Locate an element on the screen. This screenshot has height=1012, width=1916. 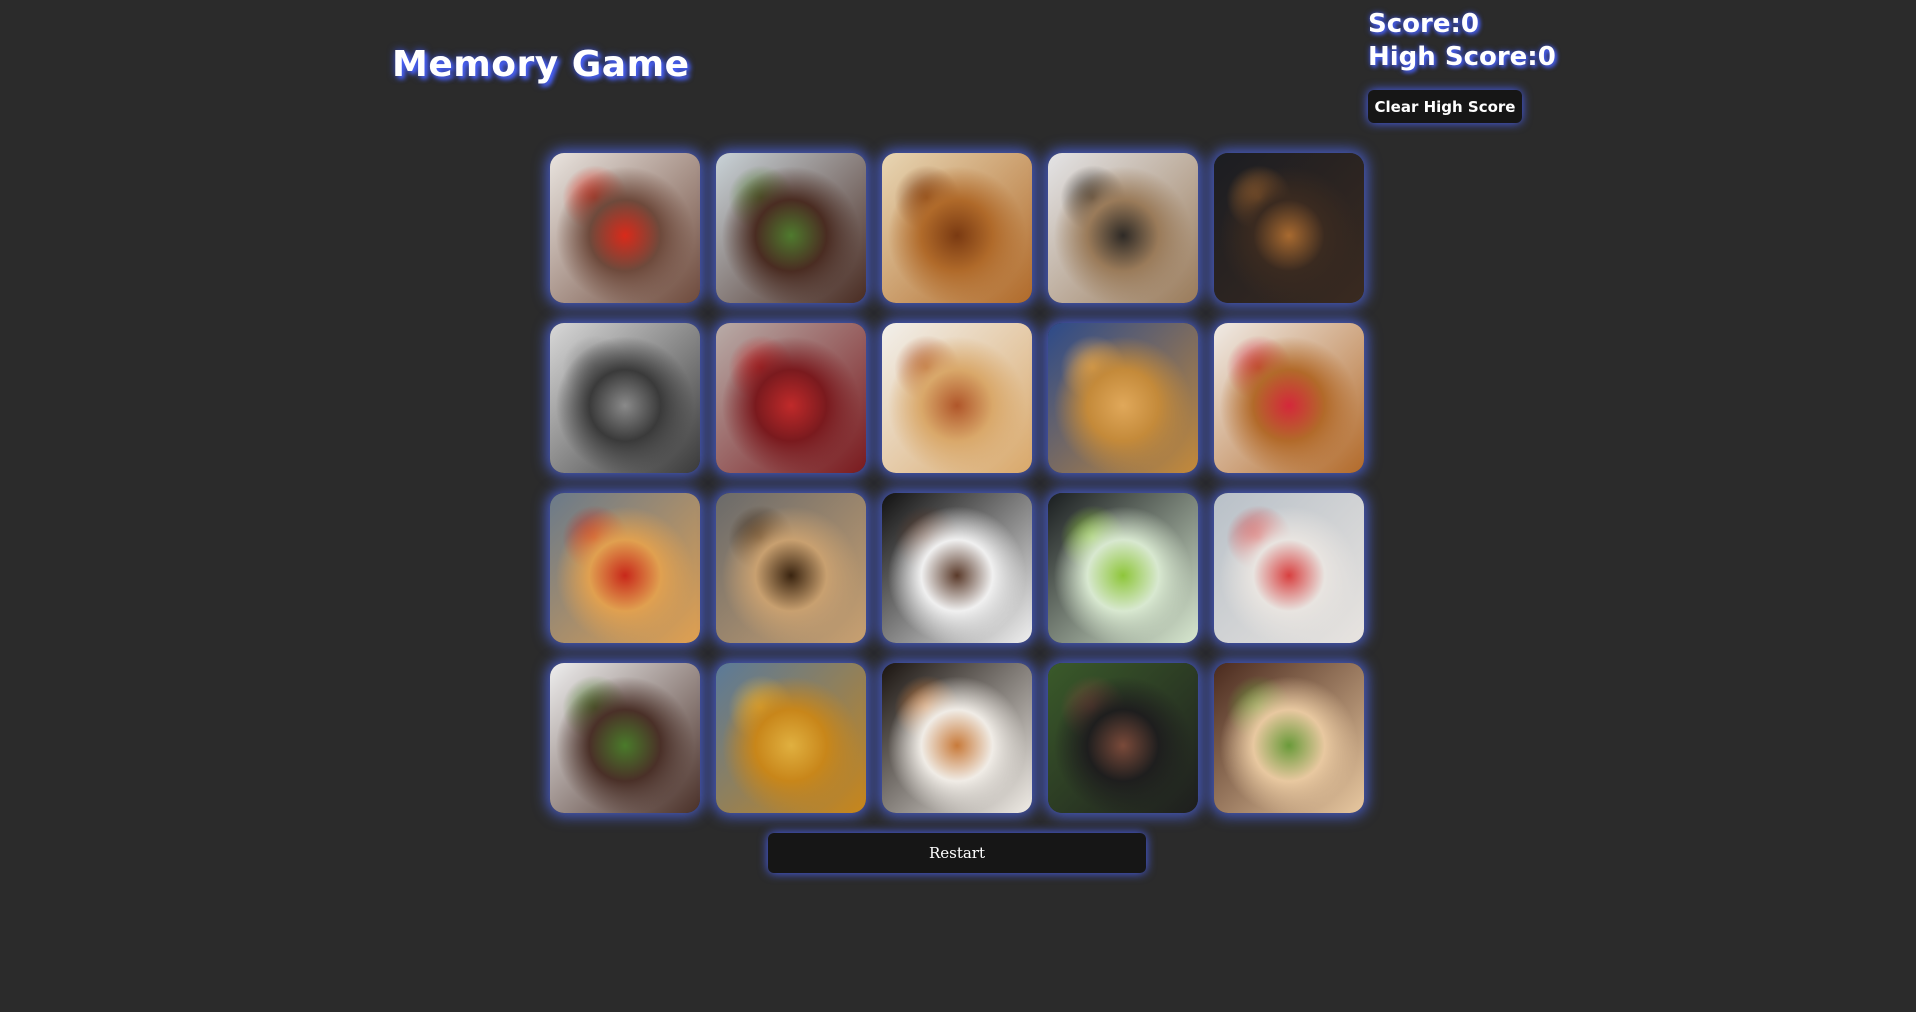
spaghetti-image is located at coordinates (957, 398).